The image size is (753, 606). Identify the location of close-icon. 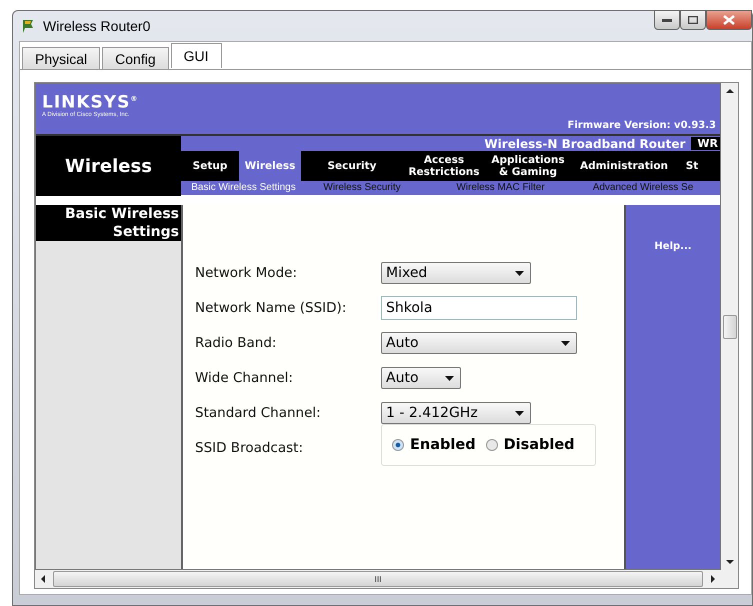
(729, 20).